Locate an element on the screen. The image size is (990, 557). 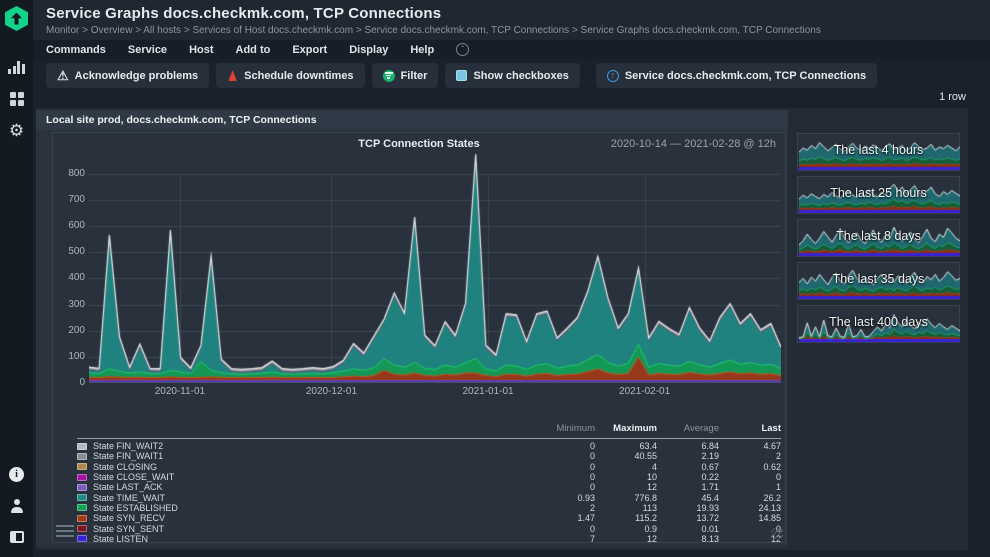
y-tick-400: 400 is located at coordinates (76, 278).